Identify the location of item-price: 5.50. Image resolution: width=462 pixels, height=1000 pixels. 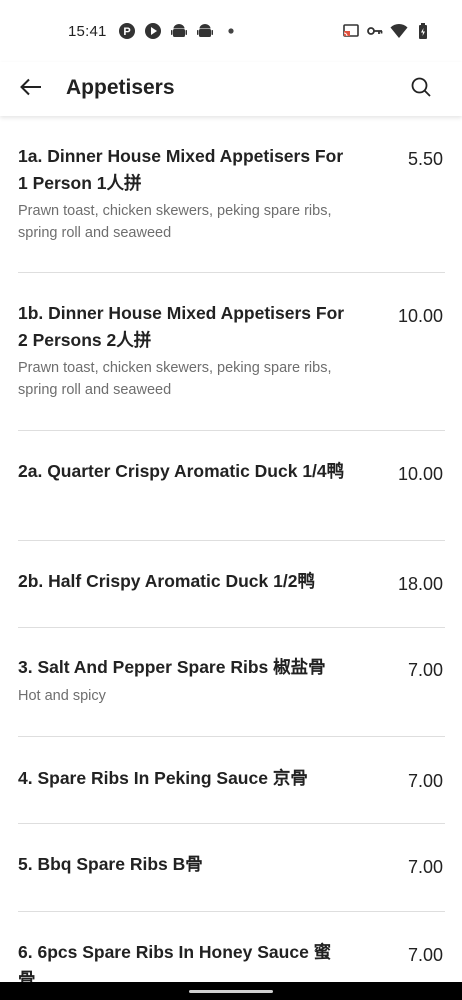
(425, 159).